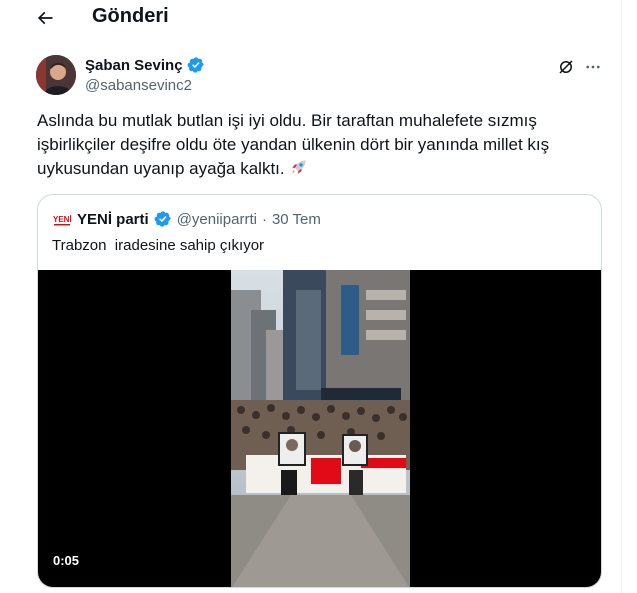 This screenshot has width=637, height=593. I want to click on more-options-button, so click(593, 67).